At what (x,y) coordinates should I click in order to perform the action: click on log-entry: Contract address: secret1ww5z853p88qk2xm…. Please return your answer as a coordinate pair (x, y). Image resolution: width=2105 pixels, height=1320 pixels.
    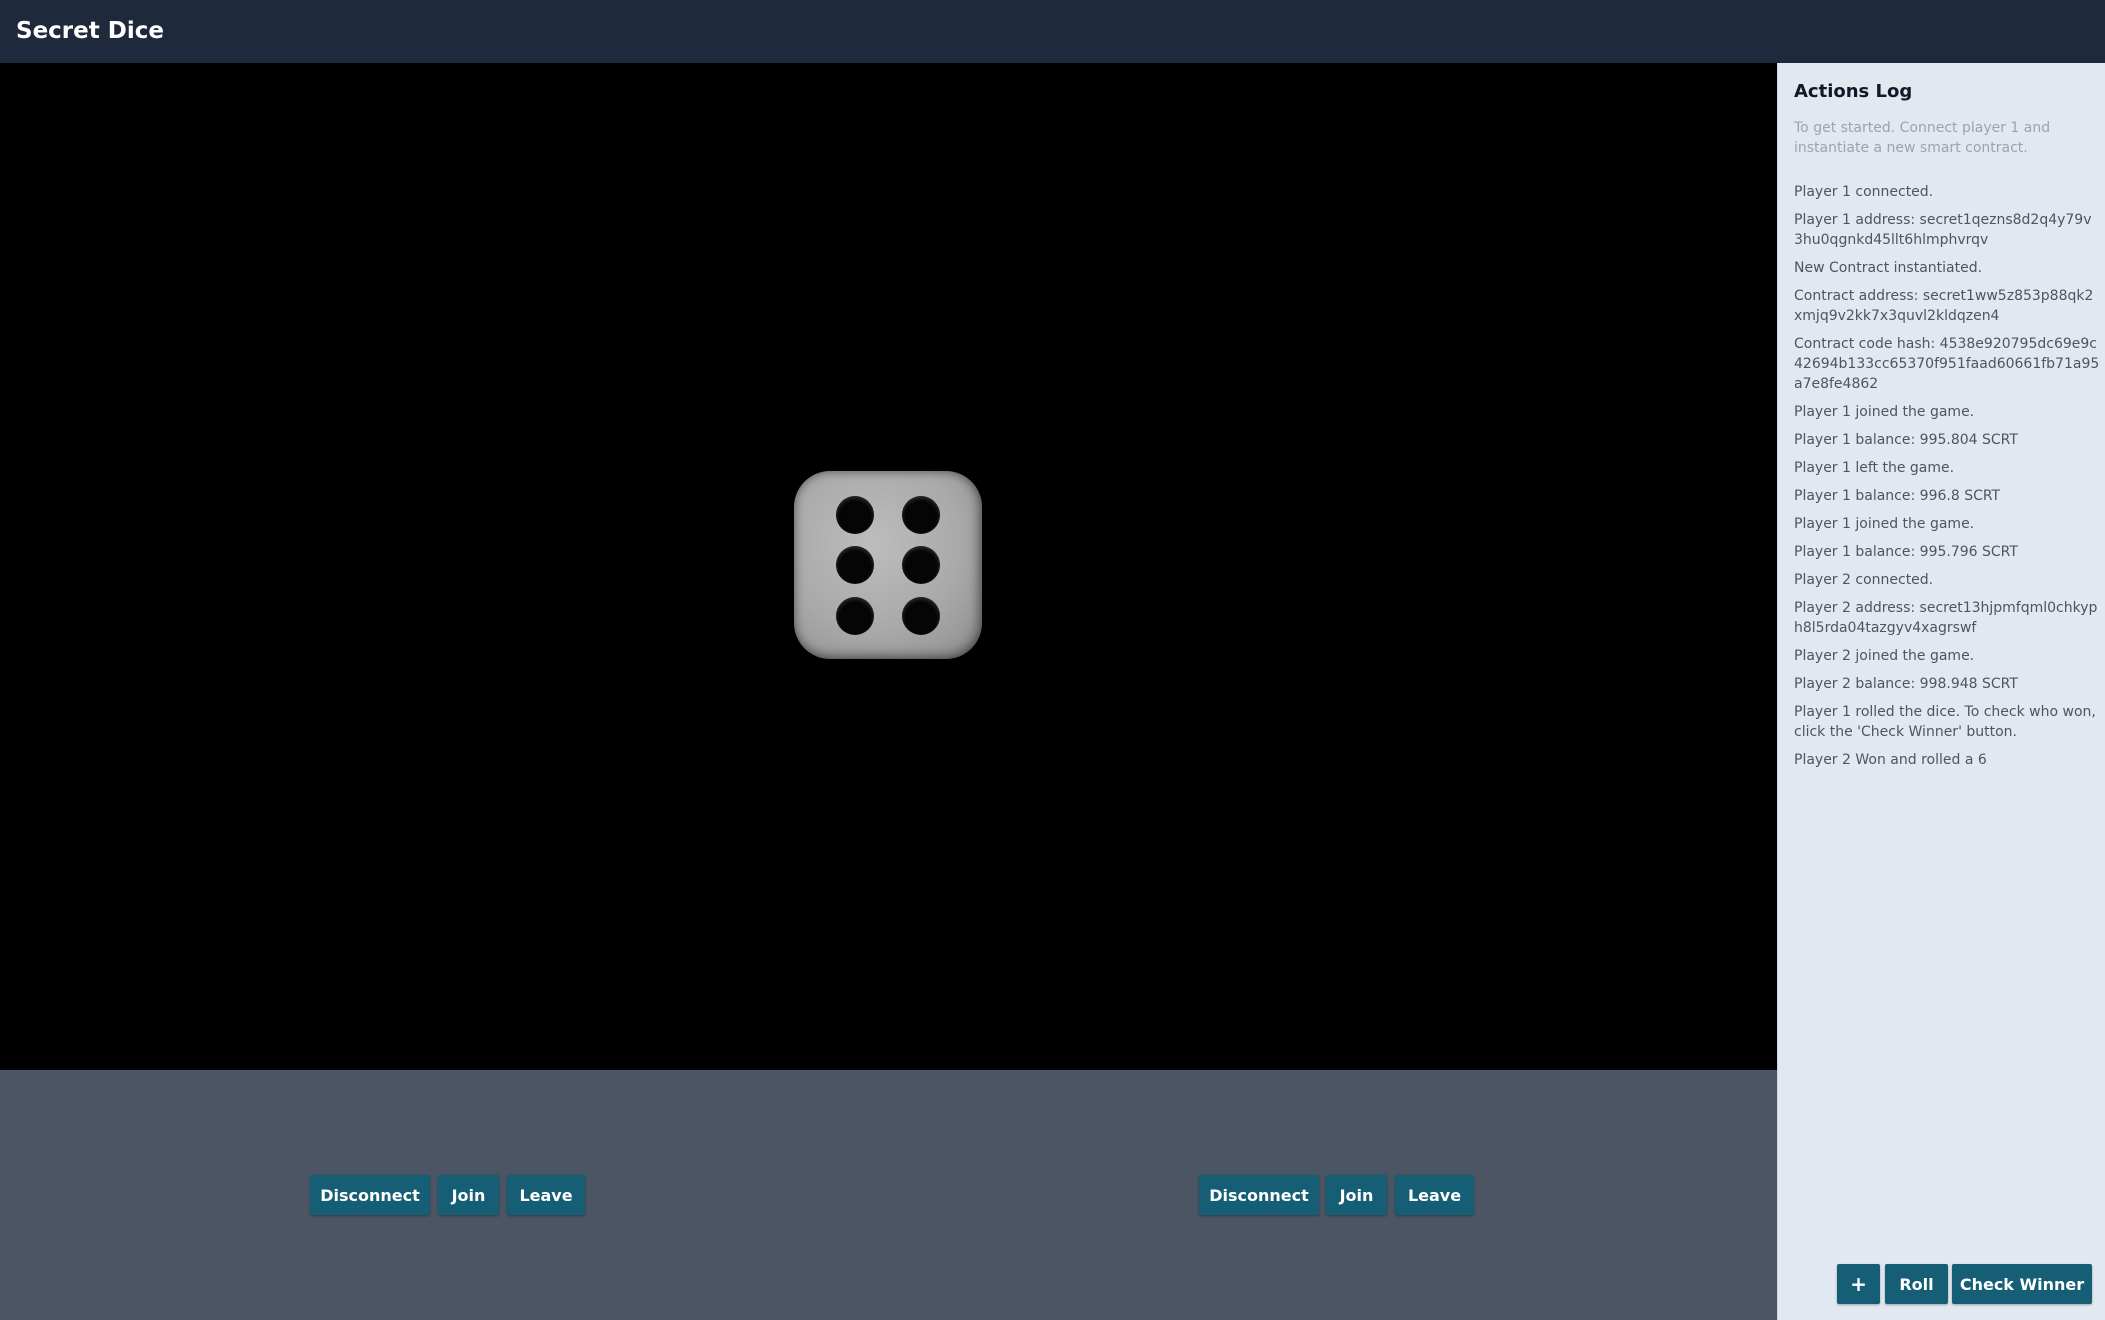
    Looking at the image, I should click on (1944, 306).